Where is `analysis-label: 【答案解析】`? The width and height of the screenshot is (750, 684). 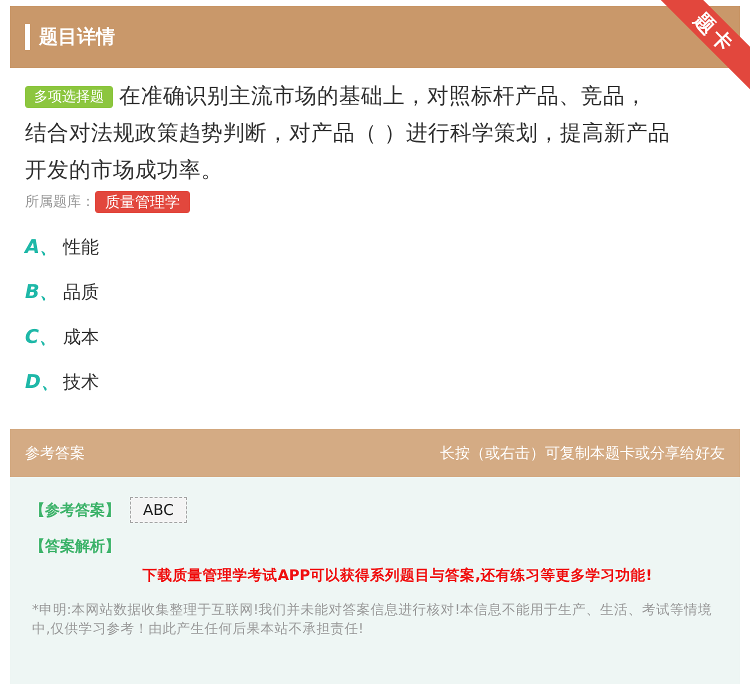 analysis-label: 【答案解析】 is located at coordinates (75, 546).